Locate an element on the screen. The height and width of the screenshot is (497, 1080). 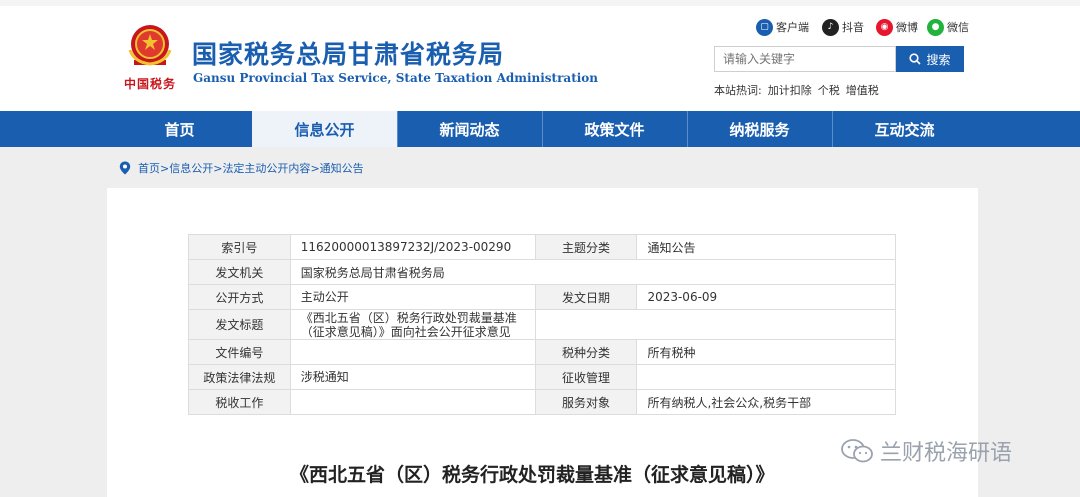
search-icon is located at coordinates (915, 59).